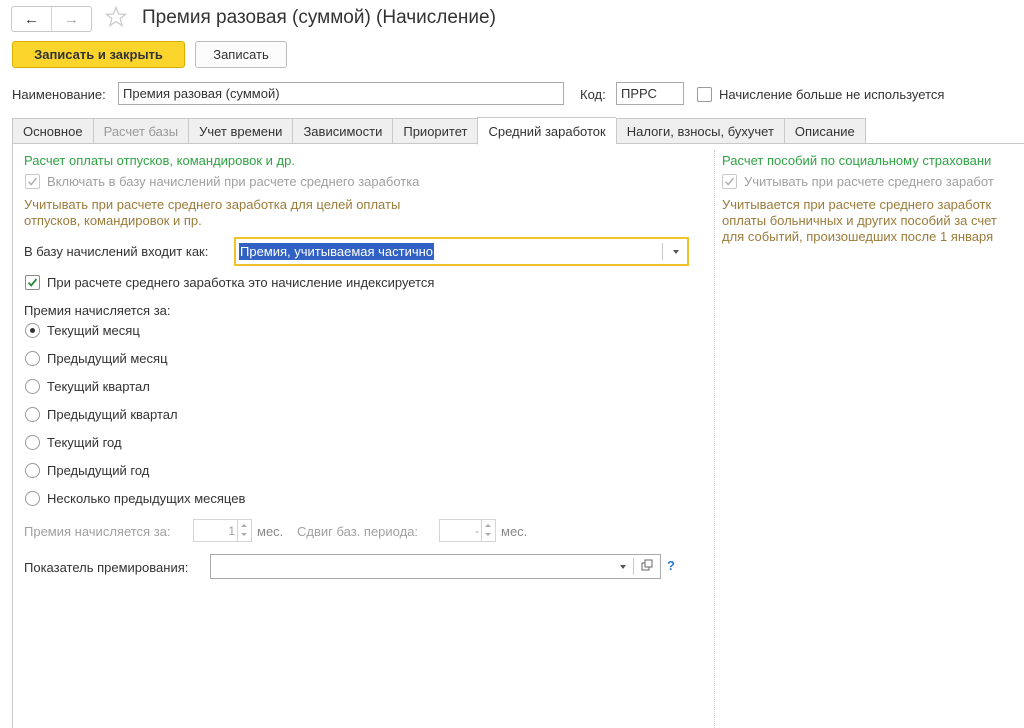  Describe the element at coordinates (107, 358) in the screenshot. I see `radio-previous-month-label: Предыдущий месяц` at that location.